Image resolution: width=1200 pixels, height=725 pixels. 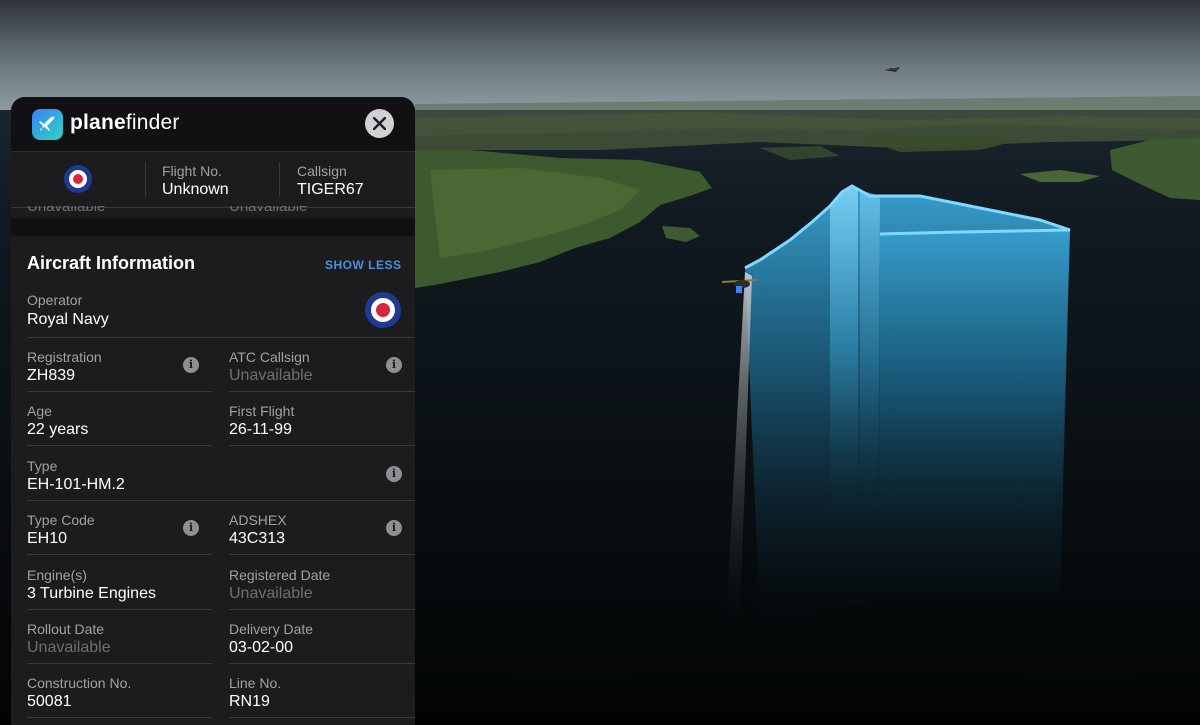 I want to click on age-label: Age, so click(x=39, y=411).